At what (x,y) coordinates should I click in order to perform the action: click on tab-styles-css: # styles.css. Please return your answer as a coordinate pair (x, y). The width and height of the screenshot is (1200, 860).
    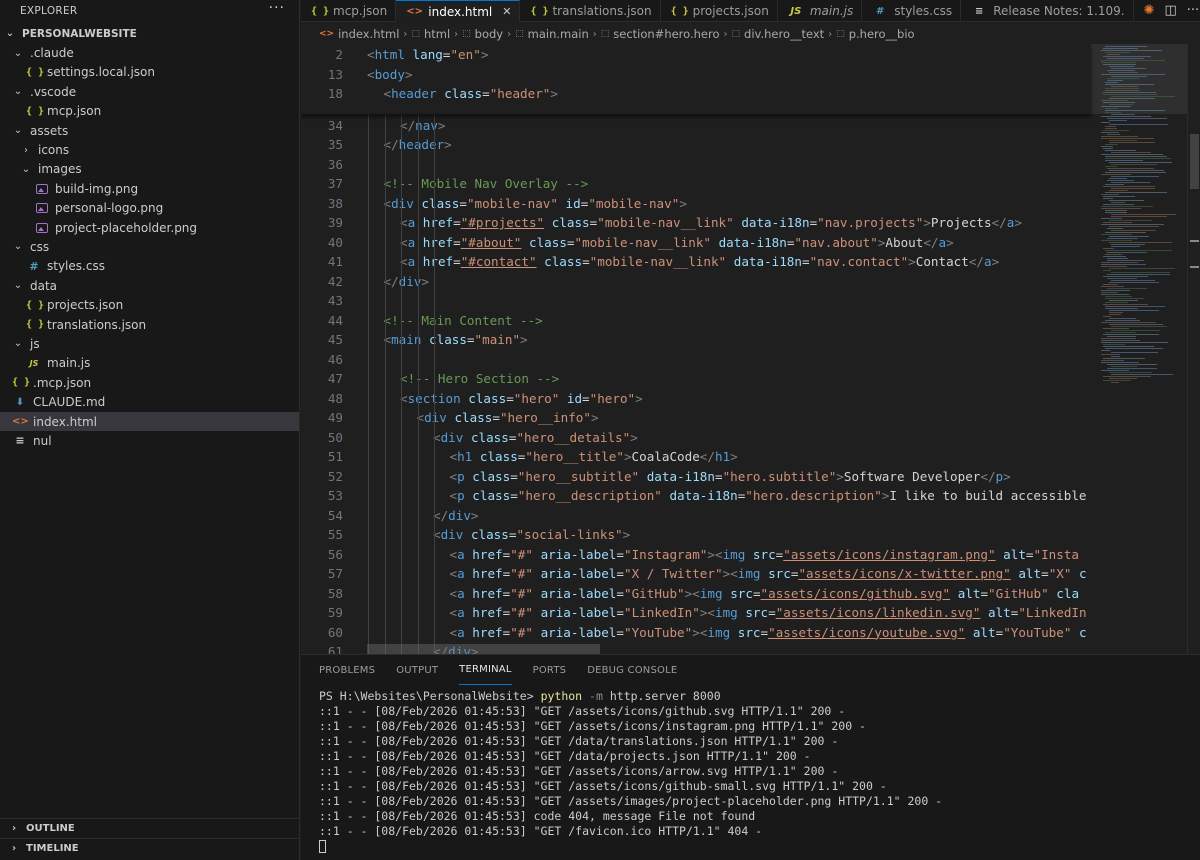
    Looking at the image, I should click on (912, 11).